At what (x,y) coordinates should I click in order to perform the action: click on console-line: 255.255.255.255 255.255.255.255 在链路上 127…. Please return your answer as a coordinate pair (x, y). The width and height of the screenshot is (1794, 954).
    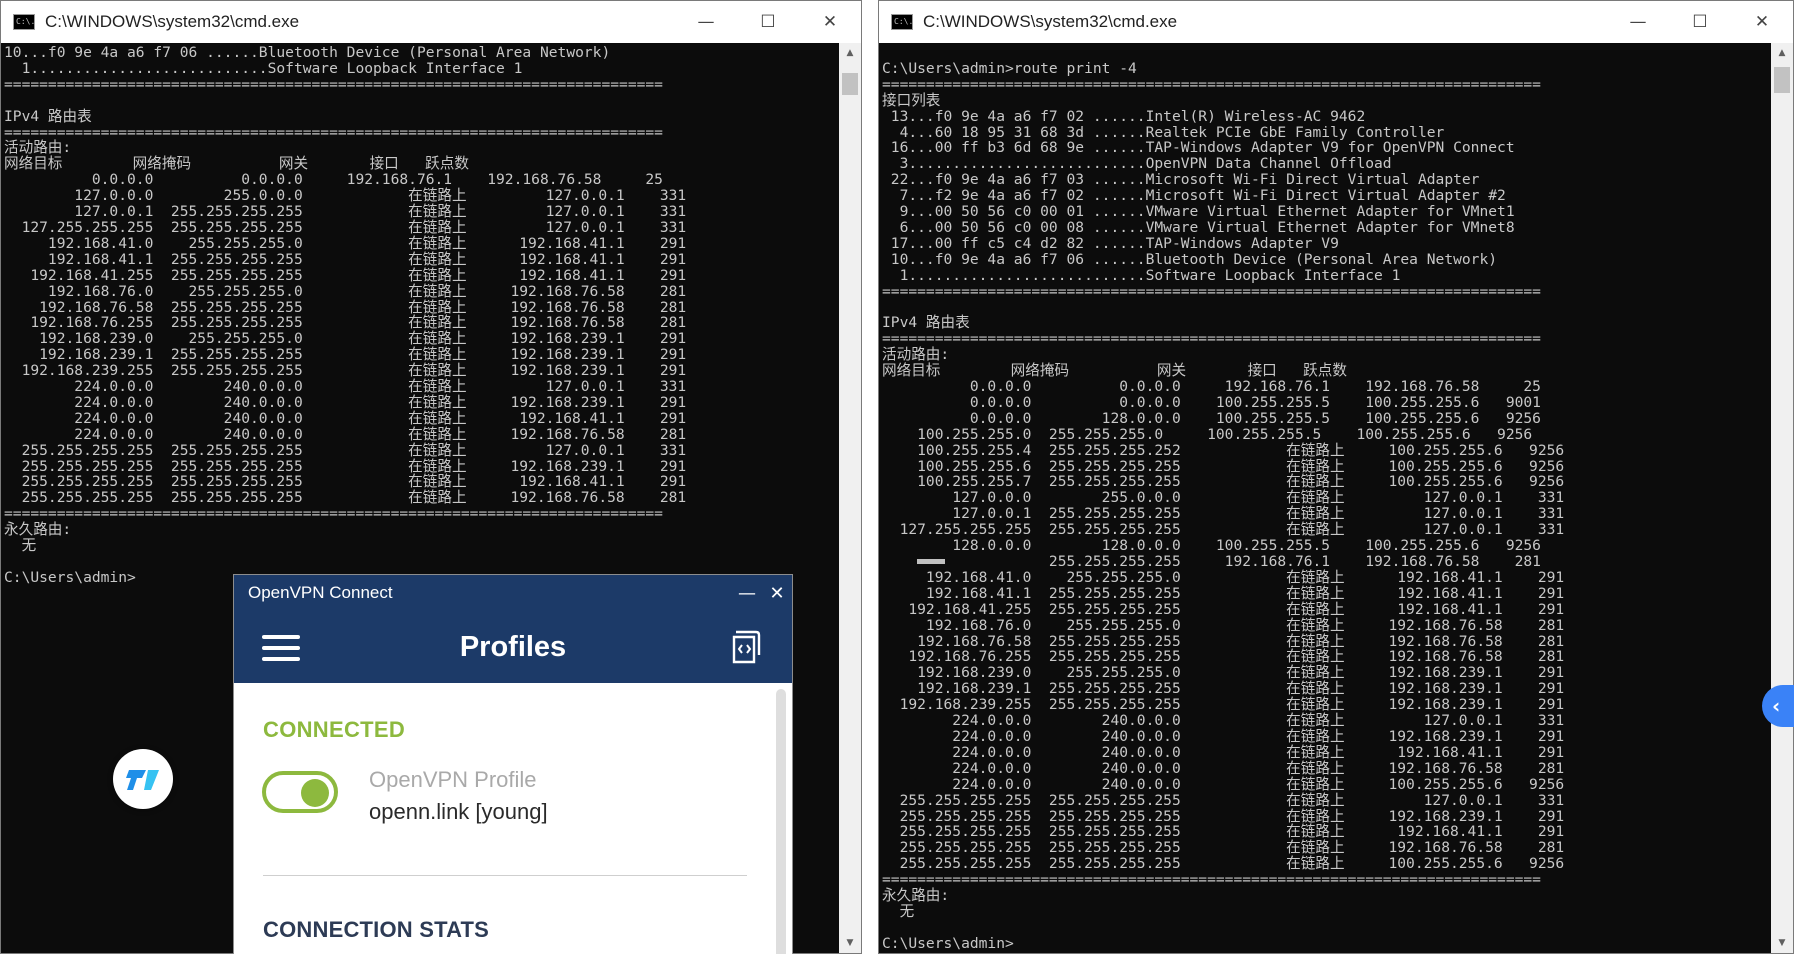
    Looking at the image, I should click on (1223, 800).